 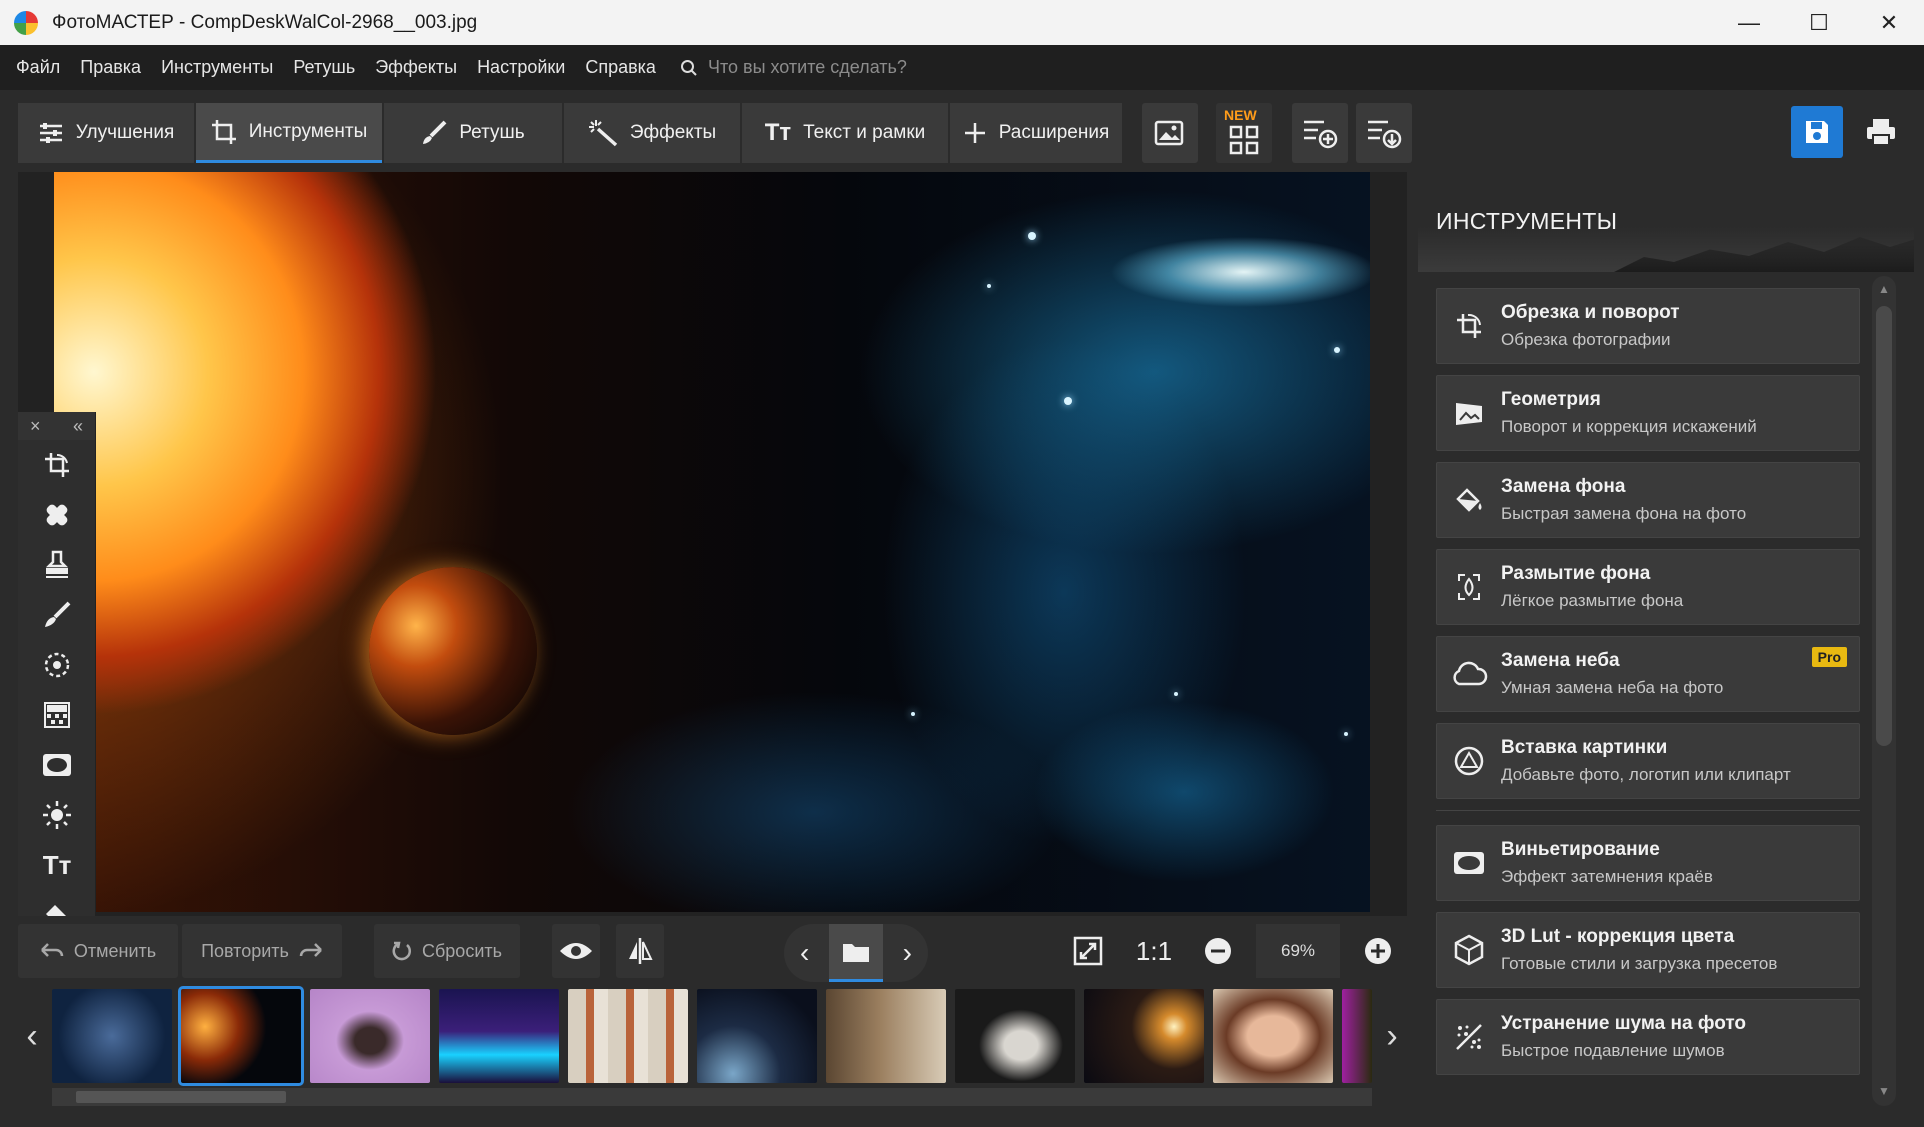 I want to click on tool-subtitle: Обрезка фотографии, so click(x=1586, y=339).